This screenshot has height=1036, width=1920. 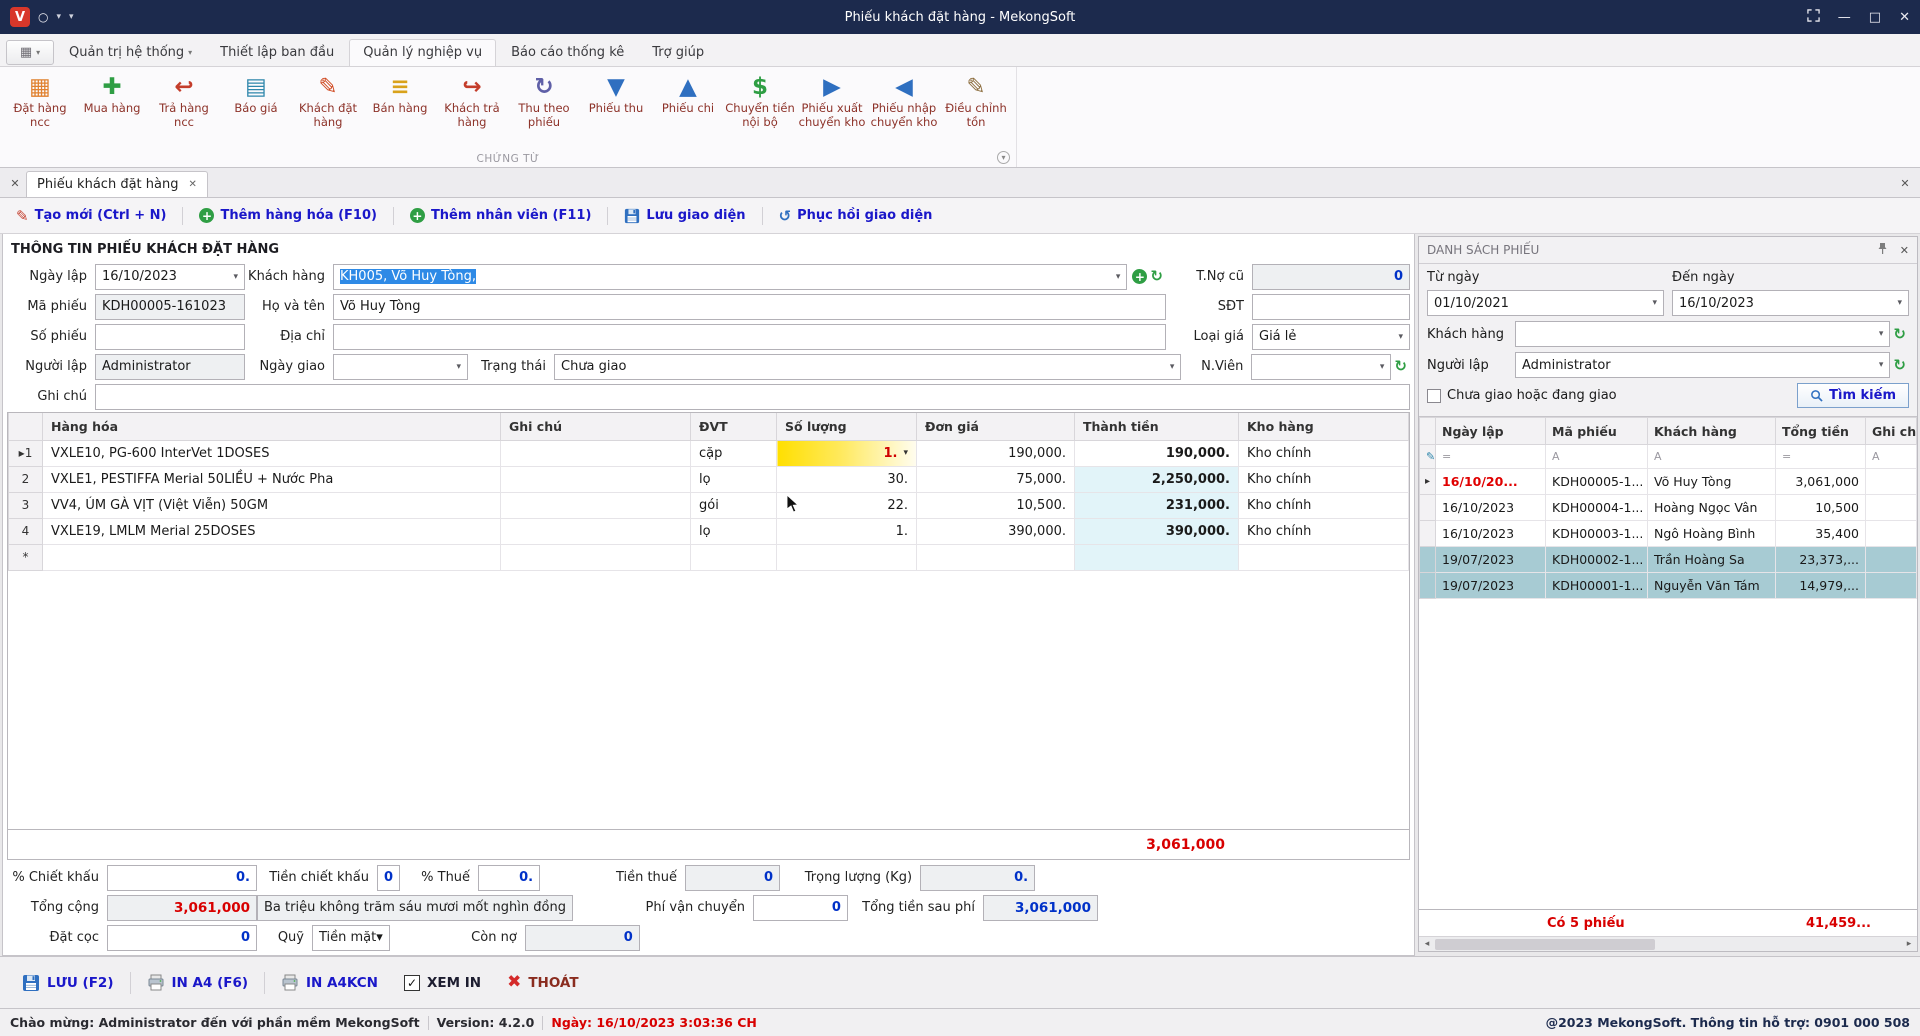 I want to click on quick-access-circle-icon: ○, so click(x=43, y=17).